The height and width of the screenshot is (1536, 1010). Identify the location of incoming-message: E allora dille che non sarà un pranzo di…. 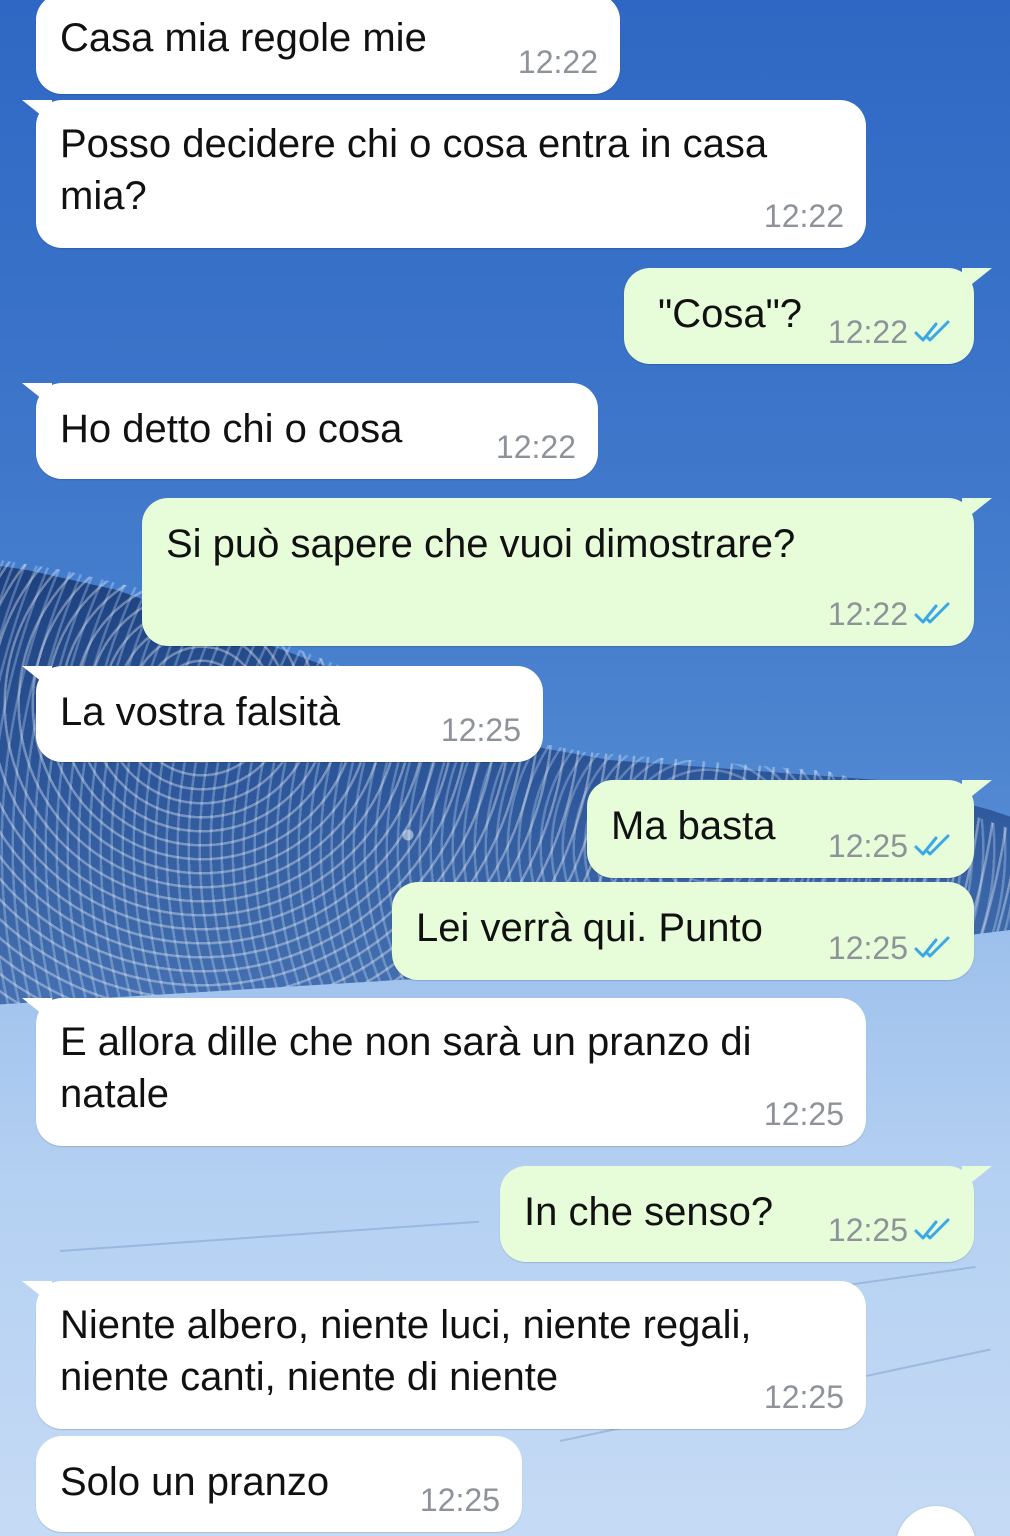
(444, 1072).